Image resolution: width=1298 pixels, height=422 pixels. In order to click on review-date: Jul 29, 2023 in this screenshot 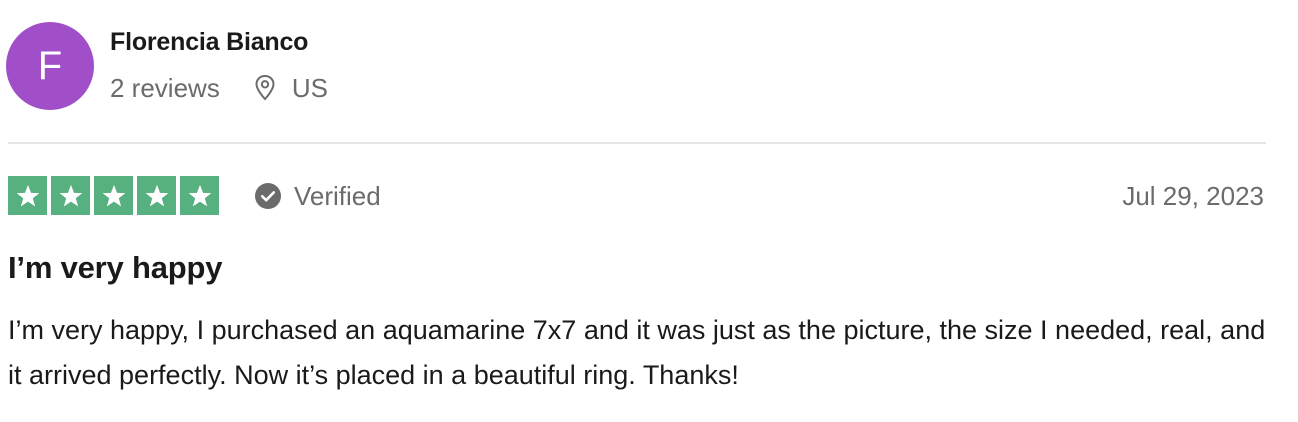, I will do `click(1193, 195)`.